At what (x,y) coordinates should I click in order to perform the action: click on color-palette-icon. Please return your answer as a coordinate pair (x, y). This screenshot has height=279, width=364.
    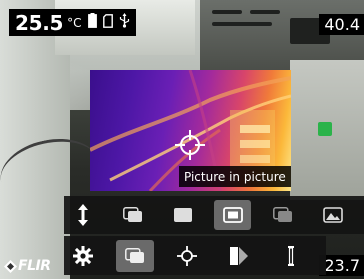
    Looking at the image, I should click on (239, 256).